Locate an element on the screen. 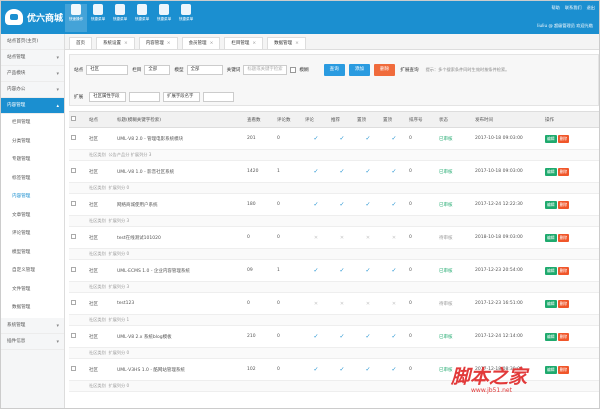 The height and width of the screenshot is (409, 600). sidebar-item-plugins: 插件信息 ▾ is located at coordinates (32, 342).